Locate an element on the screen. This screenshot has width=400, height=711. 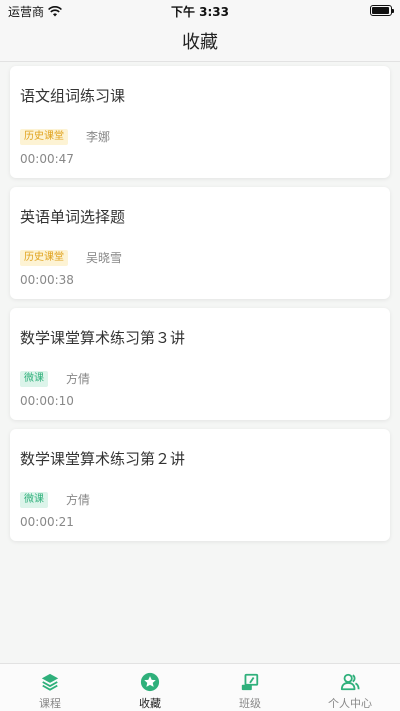
tab-label: 收藏 is located at coordinates (150, 703).